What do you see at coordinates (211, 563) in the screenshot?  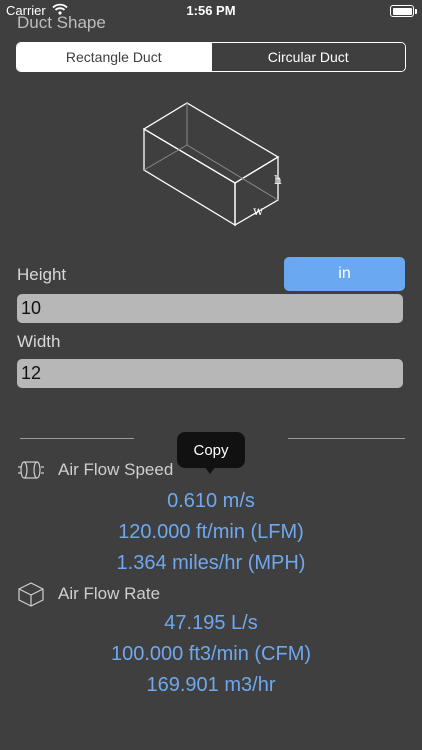 I see `speed-value-mph: 1.364 miles/hr (MPH)` at bounding box center [211, 563].